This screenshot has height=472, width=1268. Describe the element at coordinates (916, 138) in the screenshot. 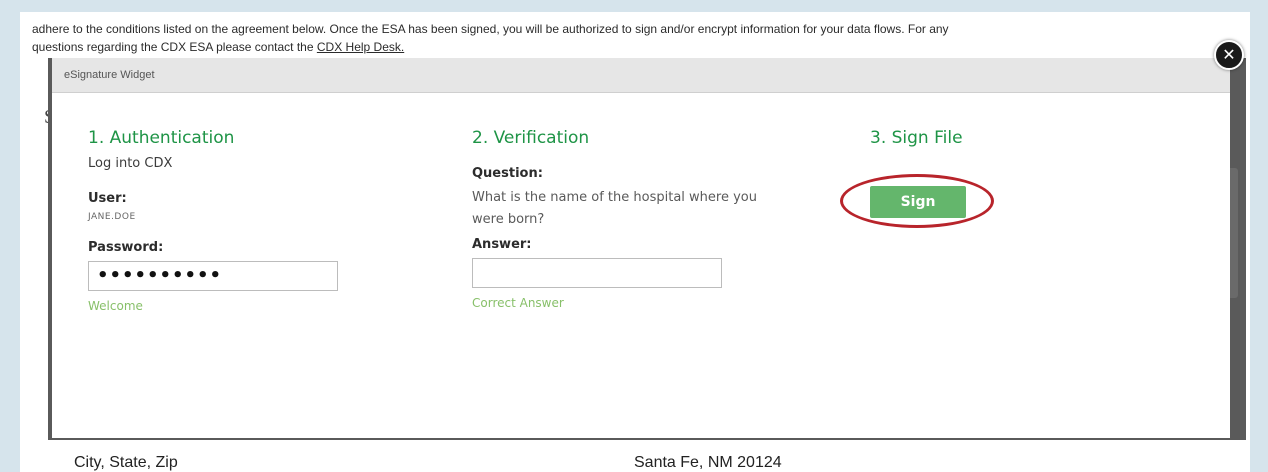

I see `sign-file-title: 3. Sign File` at that location.